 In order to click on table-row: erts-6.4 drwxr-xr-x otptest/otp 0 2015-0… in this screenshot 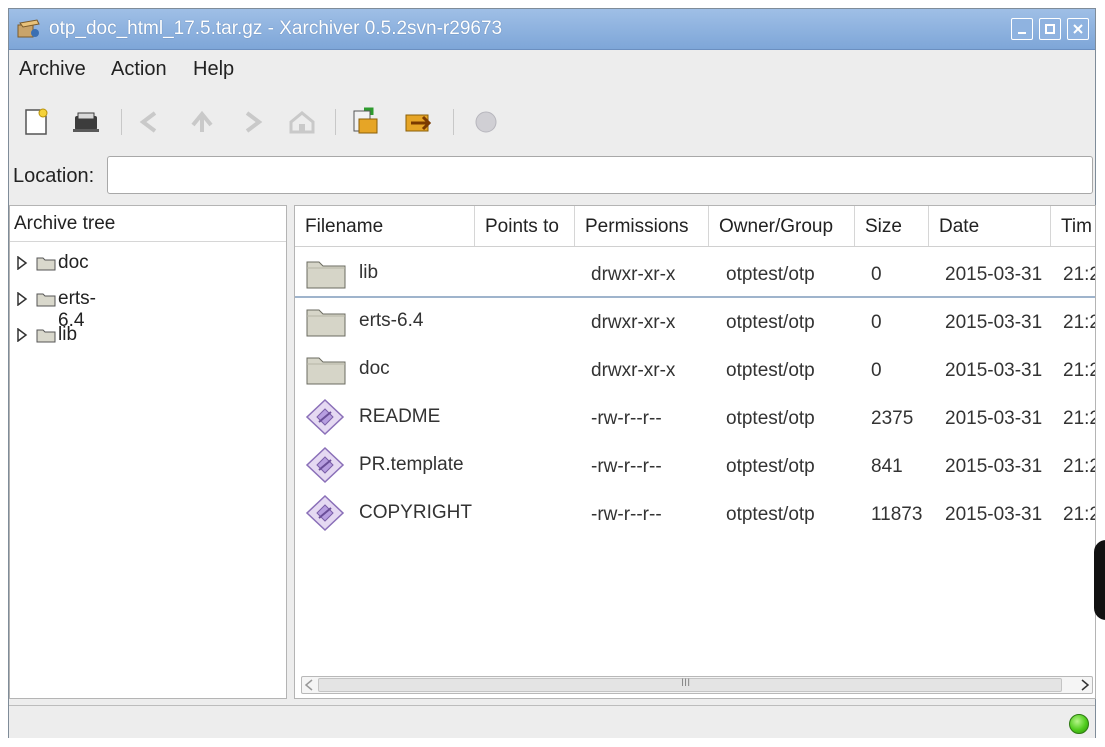, I will do `click(695, 321)`.